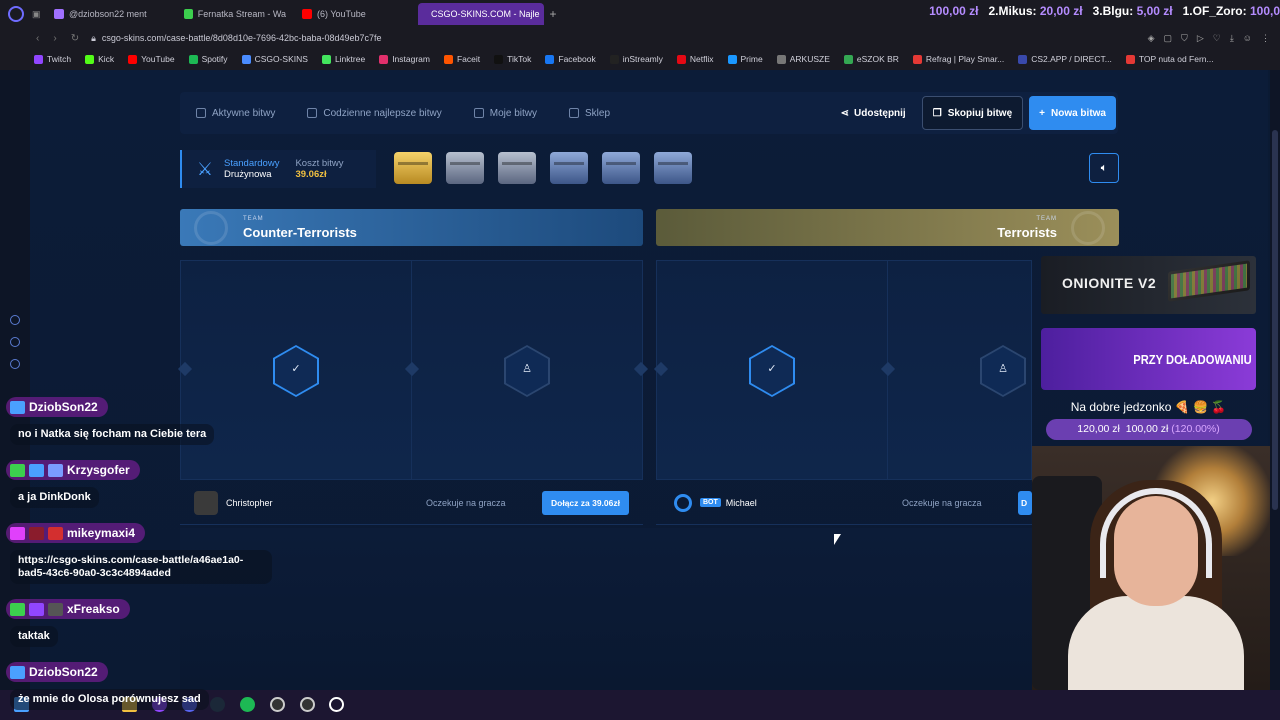 This screenshot has height=720, width=1280. Describe the element at coordinates (553, 14) in the screenshot. I see `new-tab-button: +` at that location.